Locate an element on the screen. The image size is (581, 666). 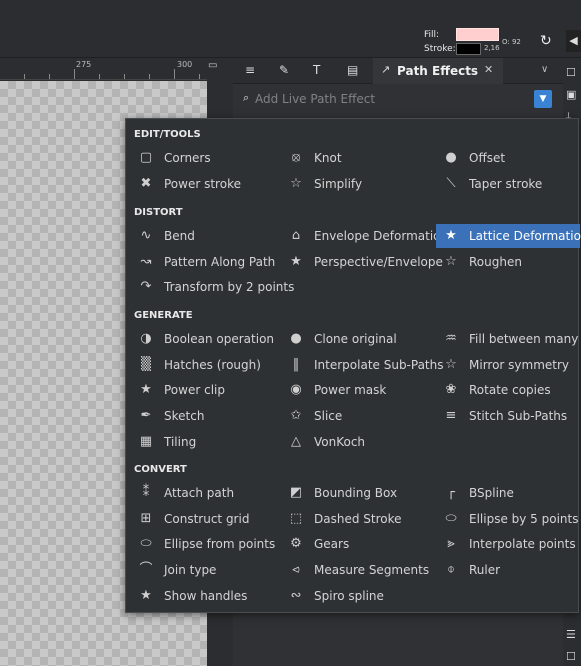
menu-item: ★ Lattice Deformation is located at coordinates (508, 236).